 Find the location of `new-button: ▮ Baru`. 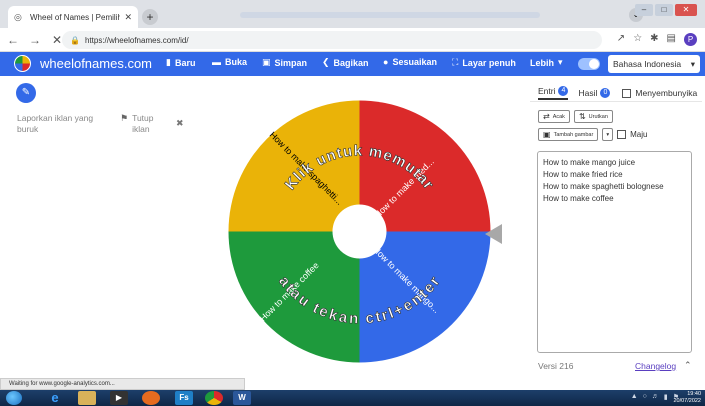

new-button: ▮ Baru is located at coordinates (180, 62).